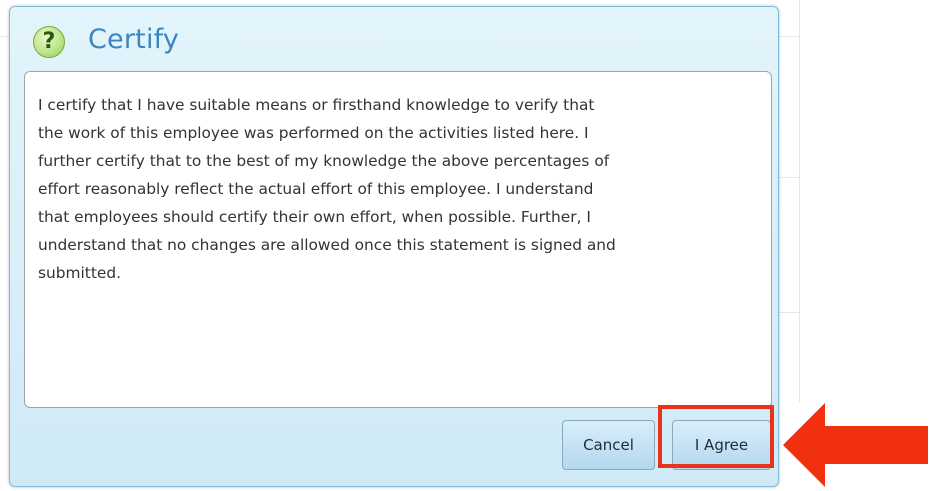  What do you see at coordinates (394, 39) in the screenshot?
I see `dialog-title-bar: ? Certify` at bounding box center [394, 39].